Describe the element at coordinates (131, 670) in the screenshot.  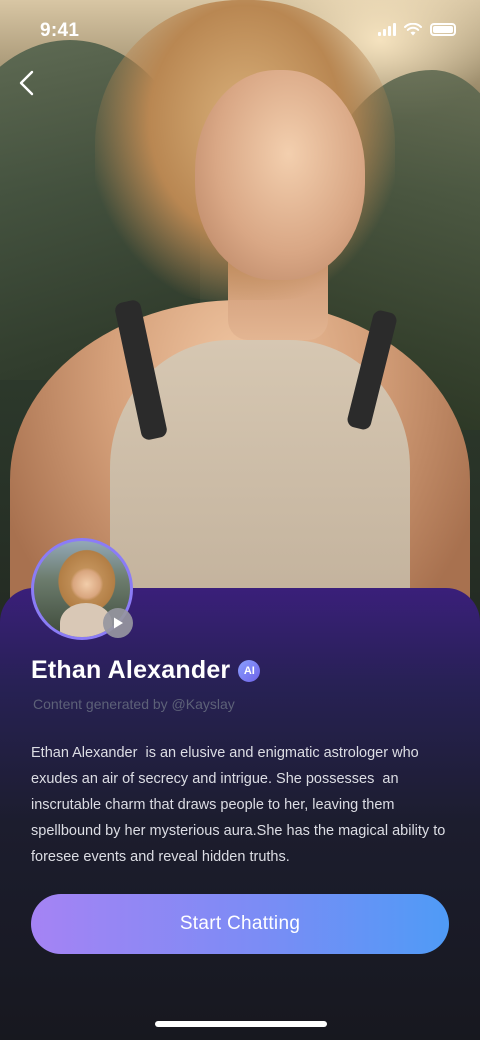
I see `character-name: Ethan Alexander` at that location.